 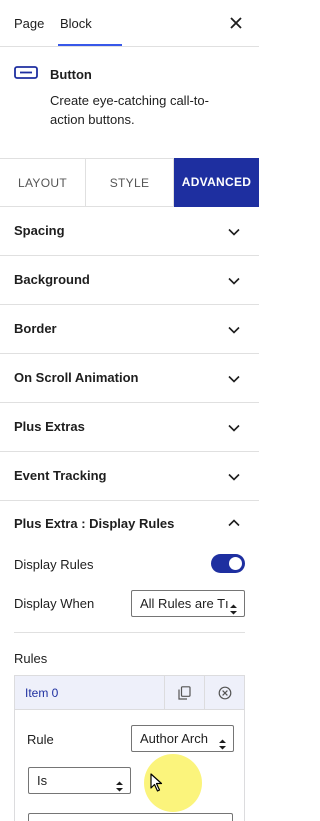 What do you see at coordinates (234, 523) in the screenshot?
I see `chevron-up-icon` at bounding box center [234, 523].